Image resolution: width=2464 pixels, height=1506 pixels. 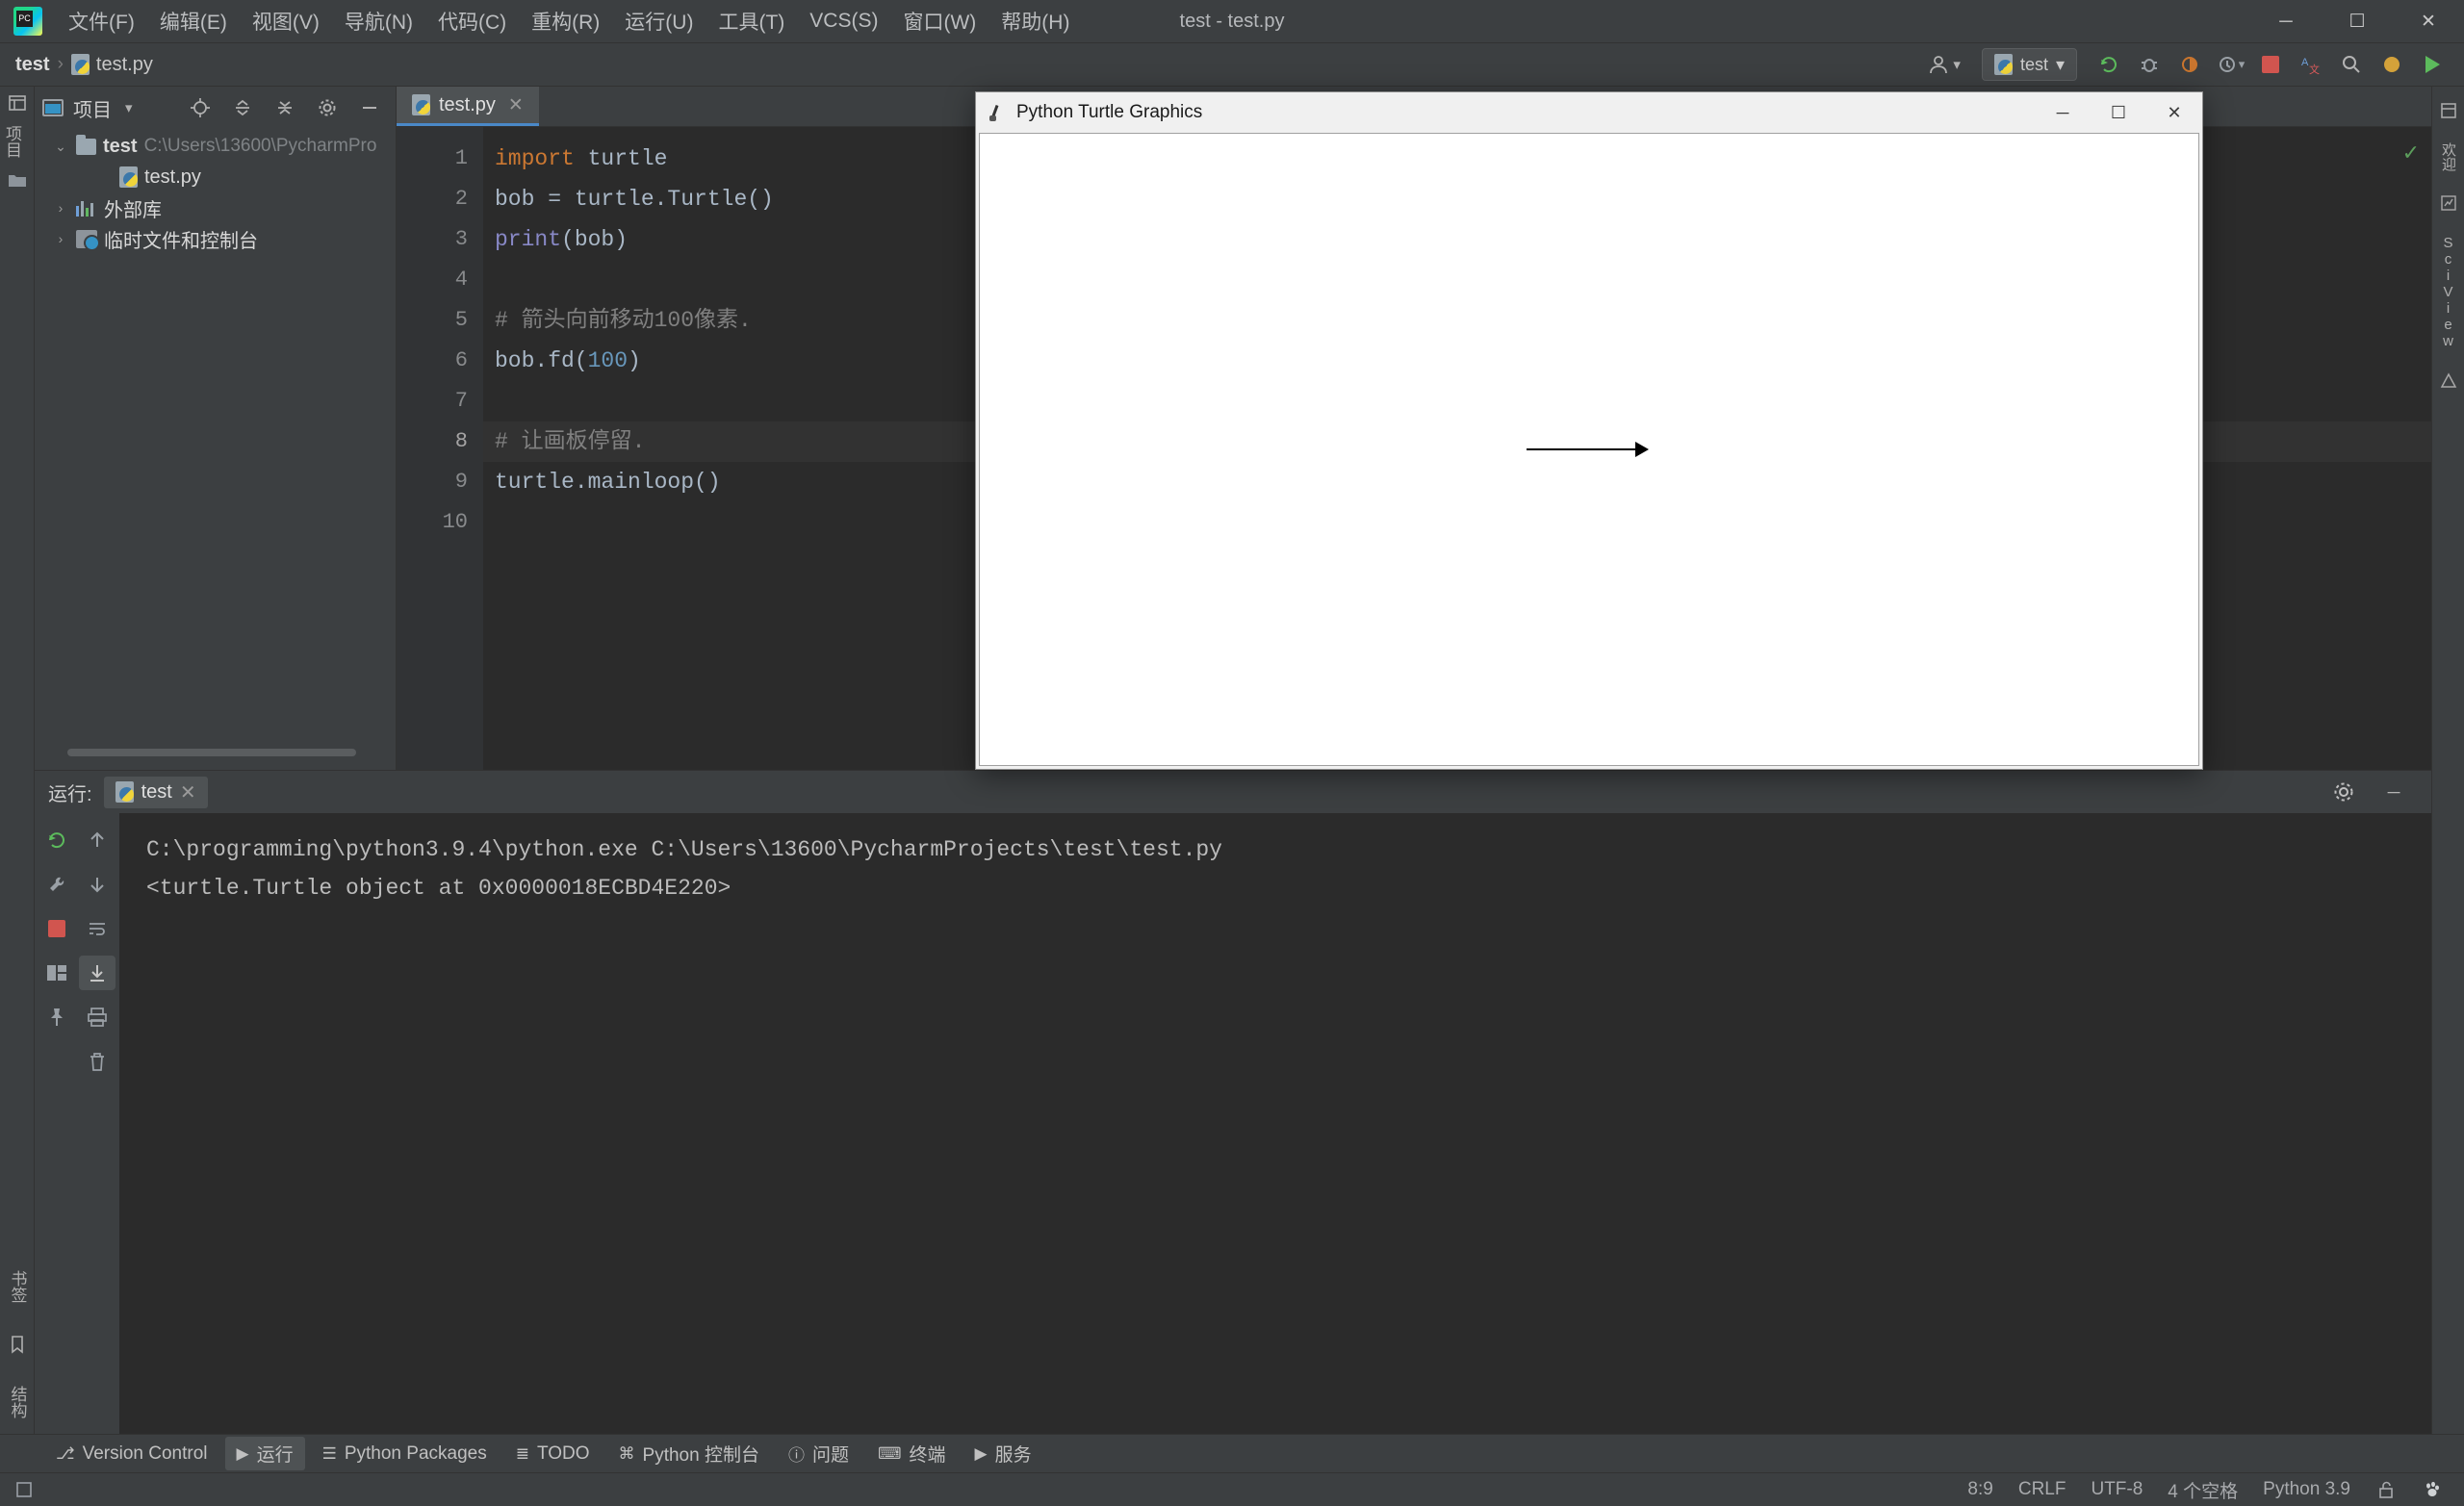 What do you see at coordinates (97, 973) in the screenshot?
I see `scroll-to-end-icon` at bounding box center [97, 973].